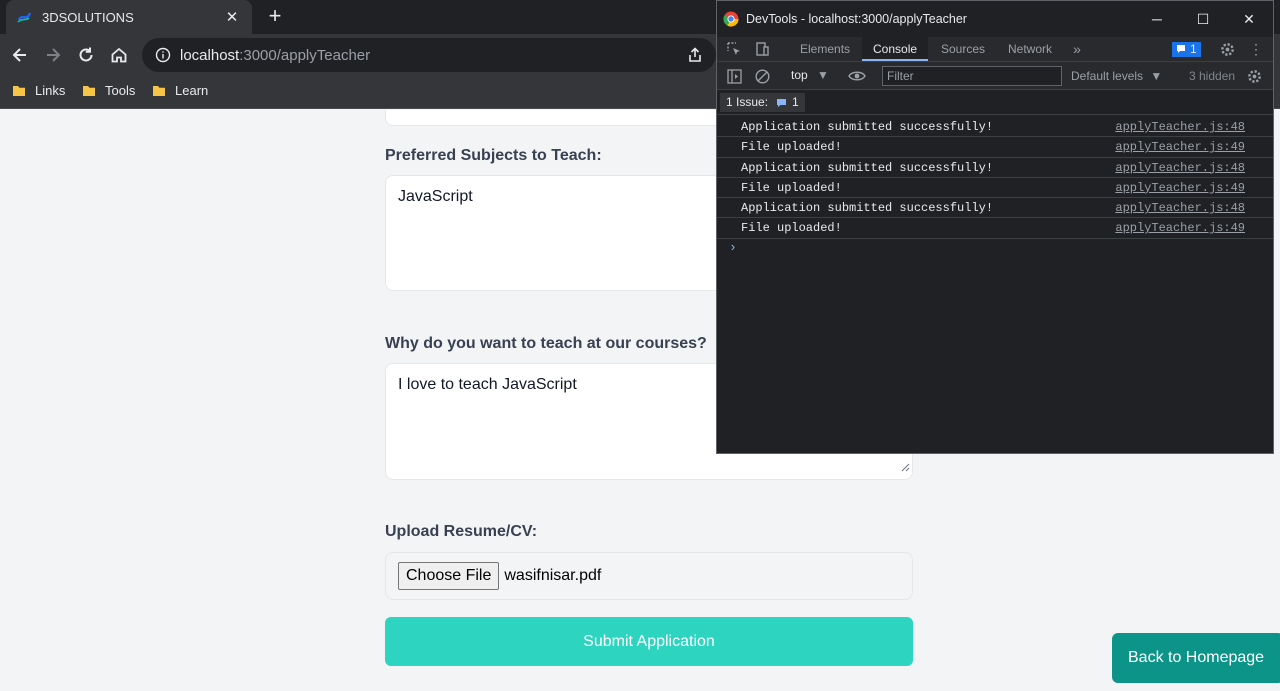 This screenshot has width=1280, height=691. I want to click on reload-icon, so click(86, 55).